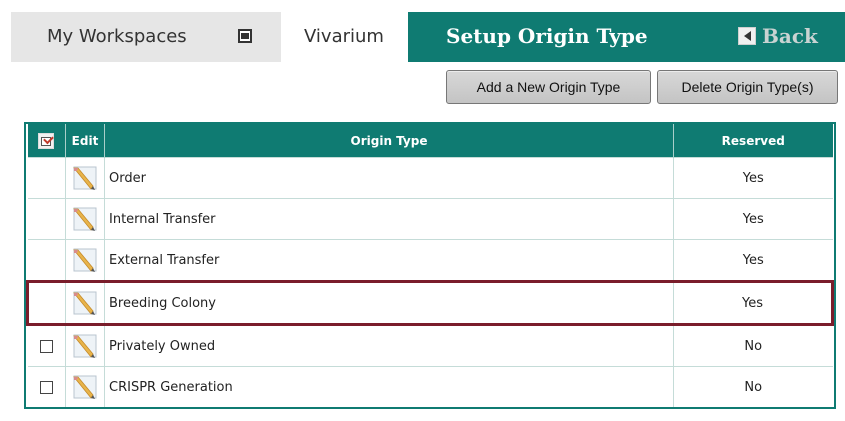 Image resolution: width=845 pixels, height=421 pixels. I want to click on back-label: Back, so click(790, 36).